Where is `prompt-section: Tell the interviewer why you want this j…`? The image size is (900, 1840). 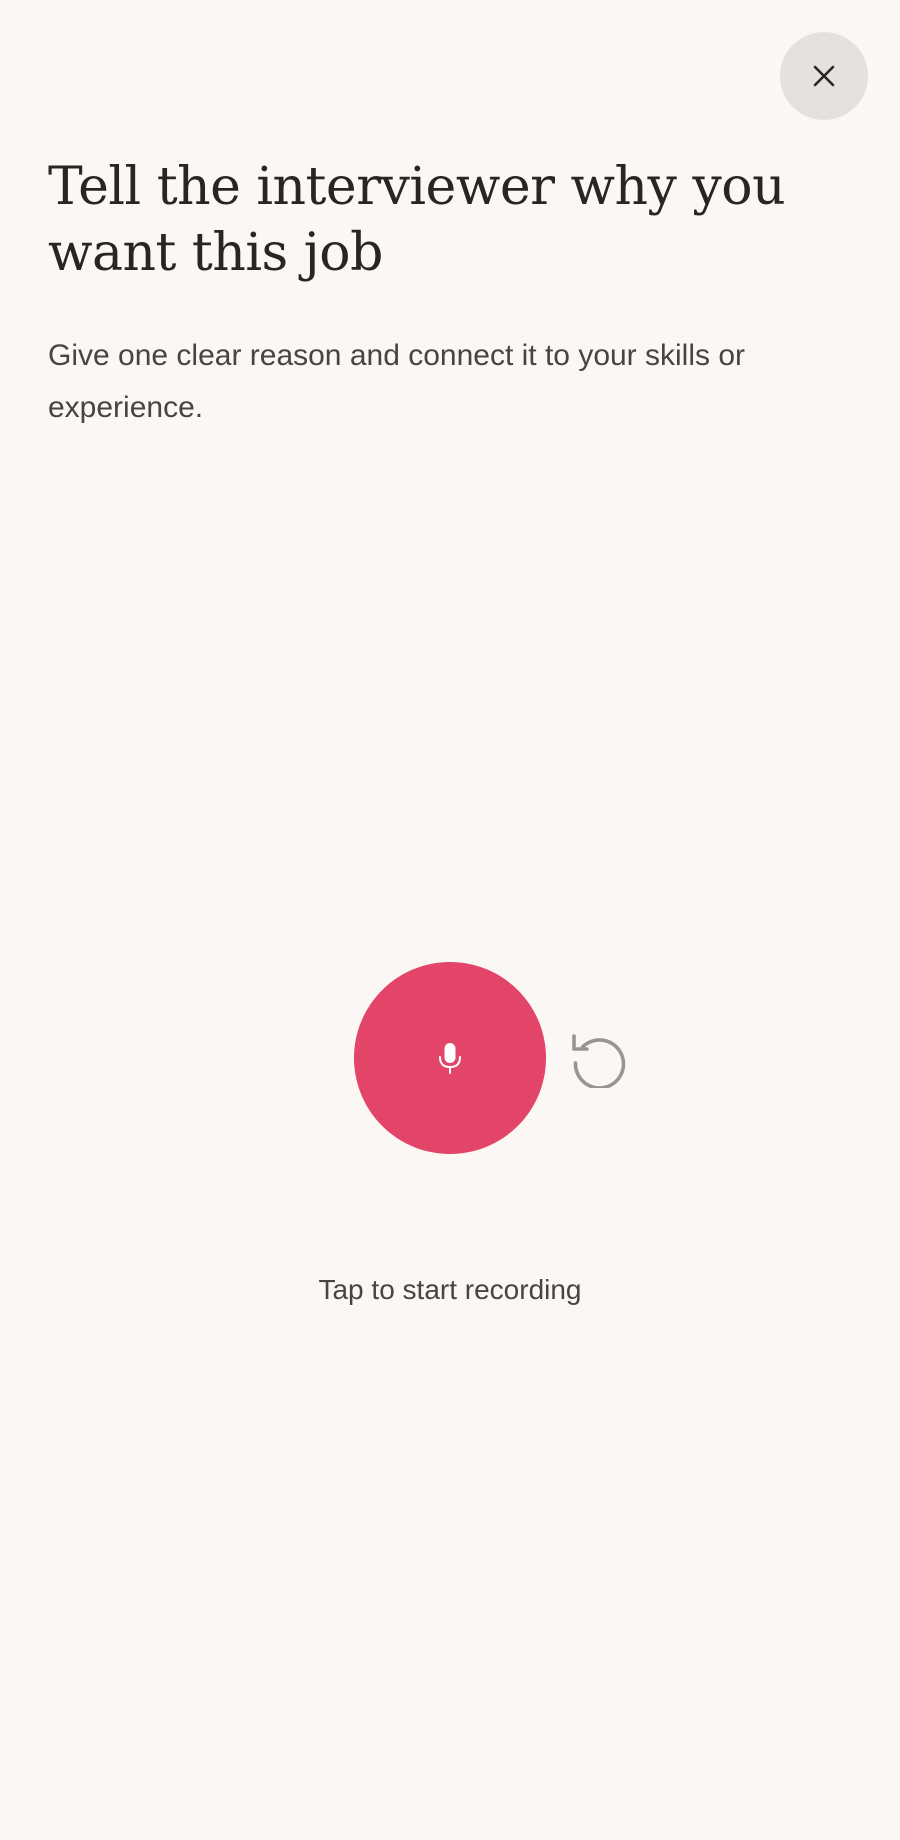 prompt-section: Tell the interviewer why you want this j… is located at coordinates (438, 294).